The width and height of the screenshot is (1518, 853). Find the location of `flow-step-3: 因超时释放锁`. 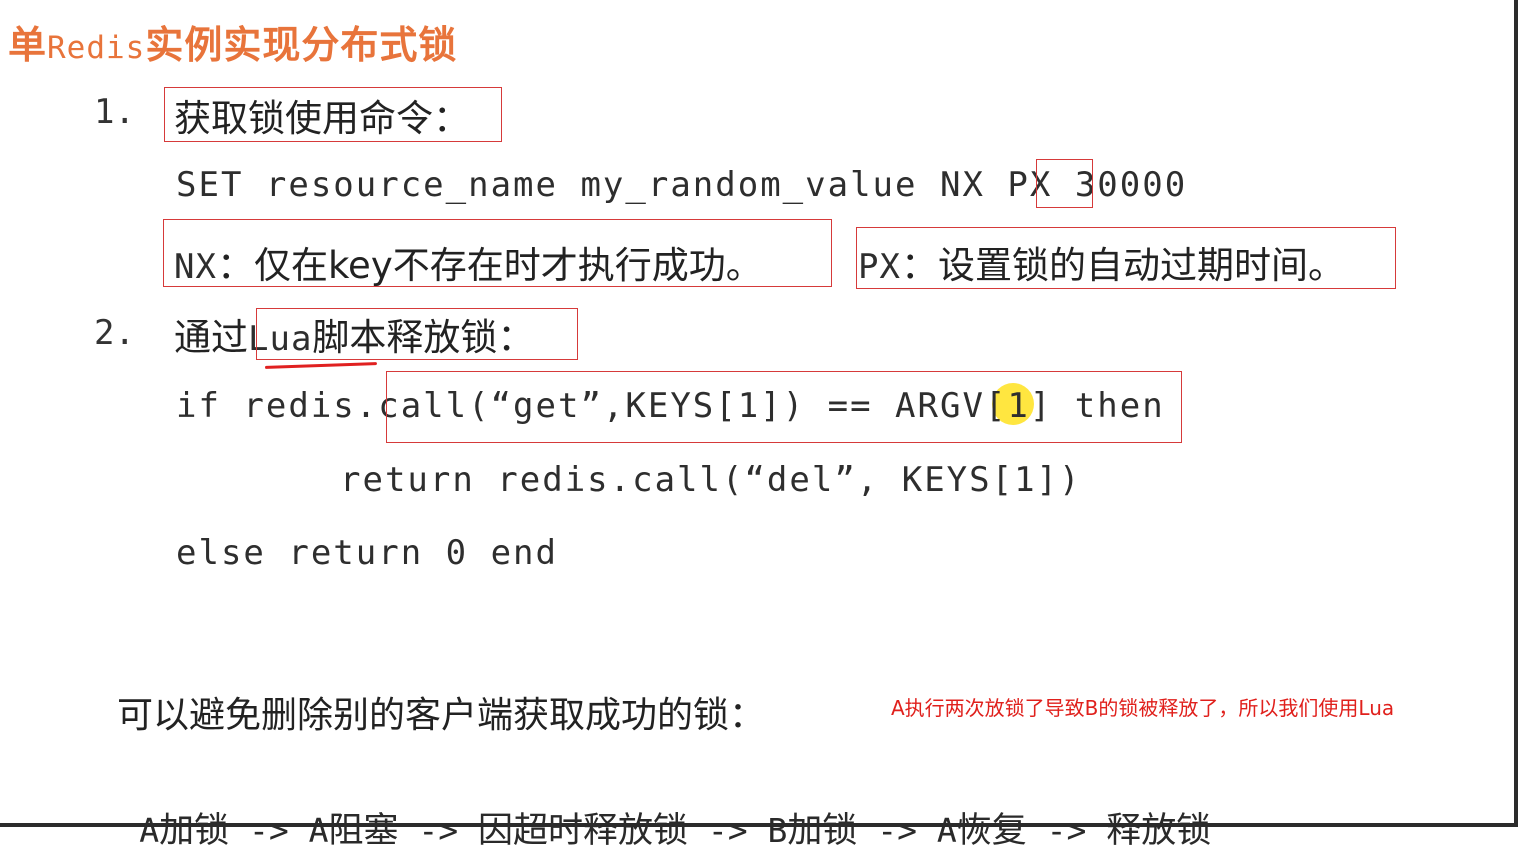

flow-step-3: 因超时释放锁 is located at coordinates (583, 831).